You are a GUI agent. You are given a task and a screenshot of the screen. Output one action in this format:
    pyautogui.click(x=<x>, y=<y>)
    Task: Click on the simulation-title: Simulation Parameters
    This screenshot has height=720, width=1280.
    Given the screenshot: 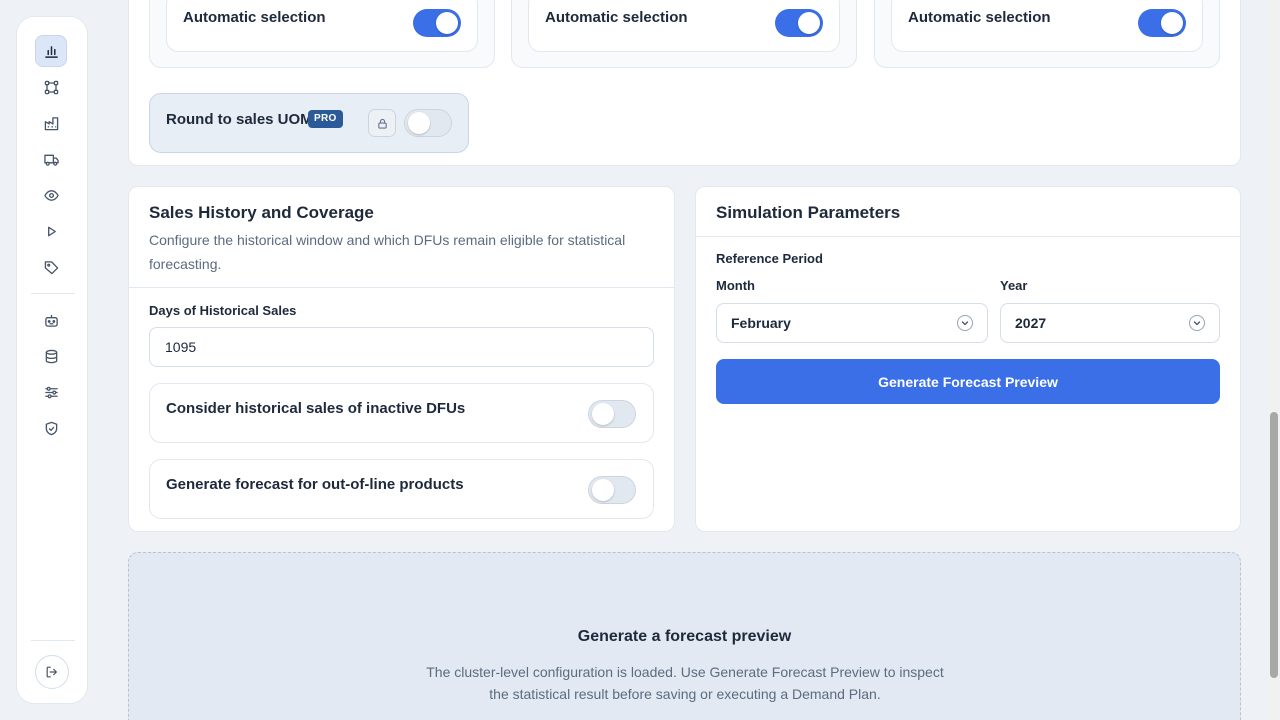 What is the action you would take?
    pyautogui.click(x=808, y=212)
    